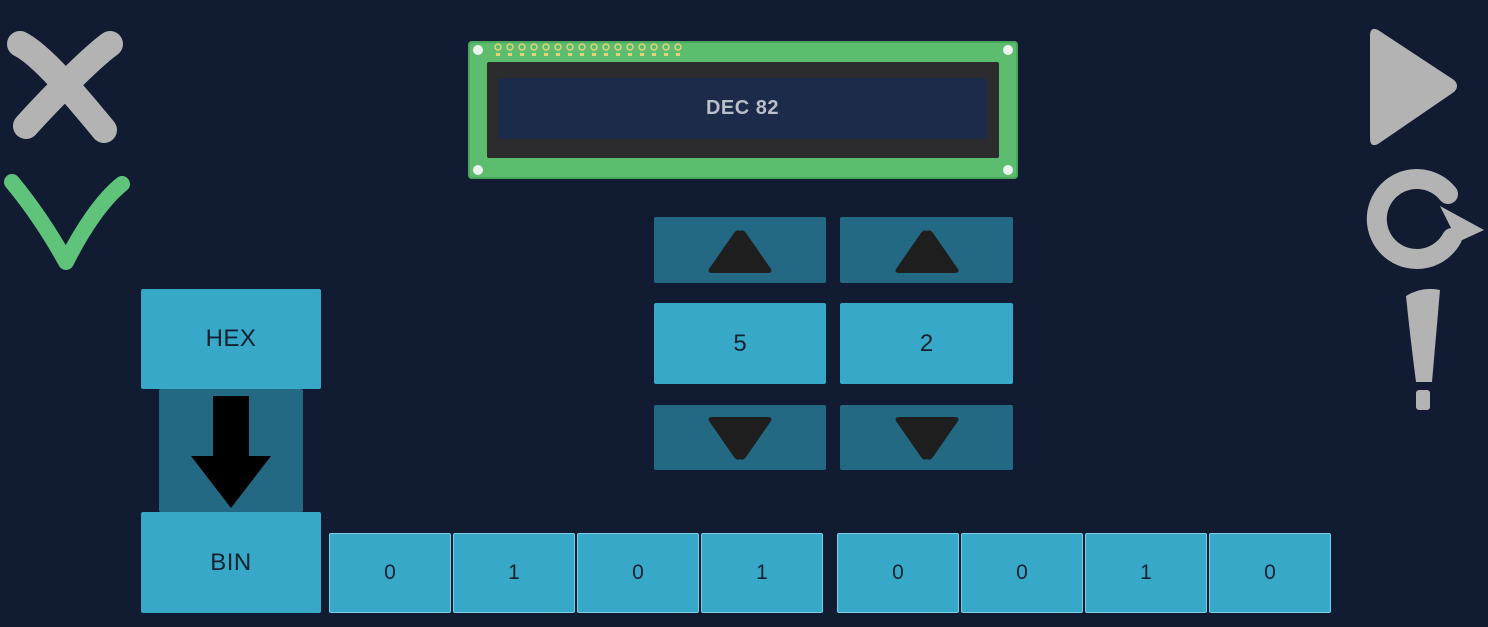 The height and width of the screenshot is (627, 1488). I want to click on digit-2-decrement-button, so click(926, 437).